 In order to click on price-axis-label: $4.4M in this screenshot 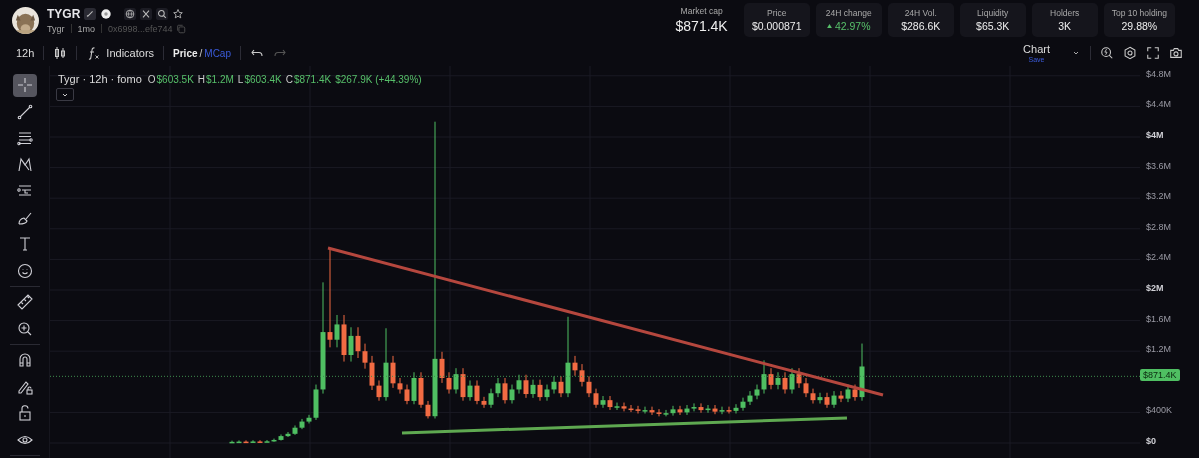, I will do `click(1158, 104)`.